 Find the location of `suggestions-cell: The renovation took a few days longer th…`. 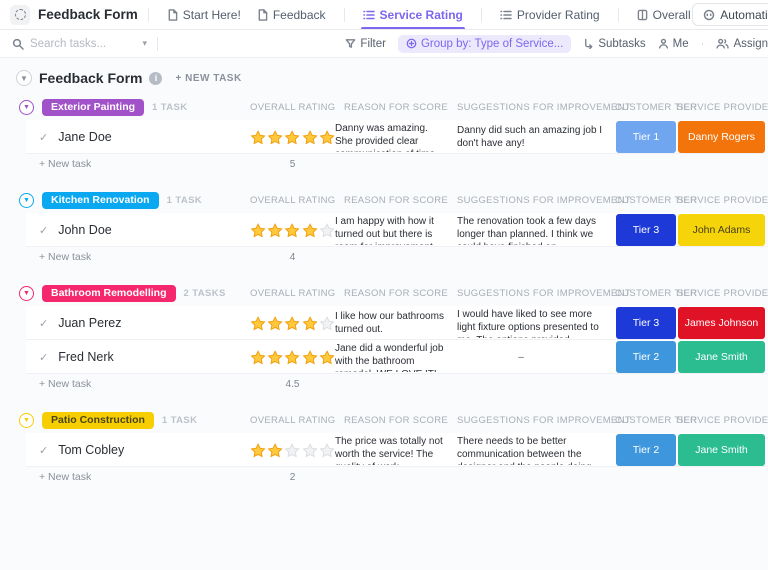

suggestions-cell: The renovation took a few days longer th… is located at coordinates (536, 230).